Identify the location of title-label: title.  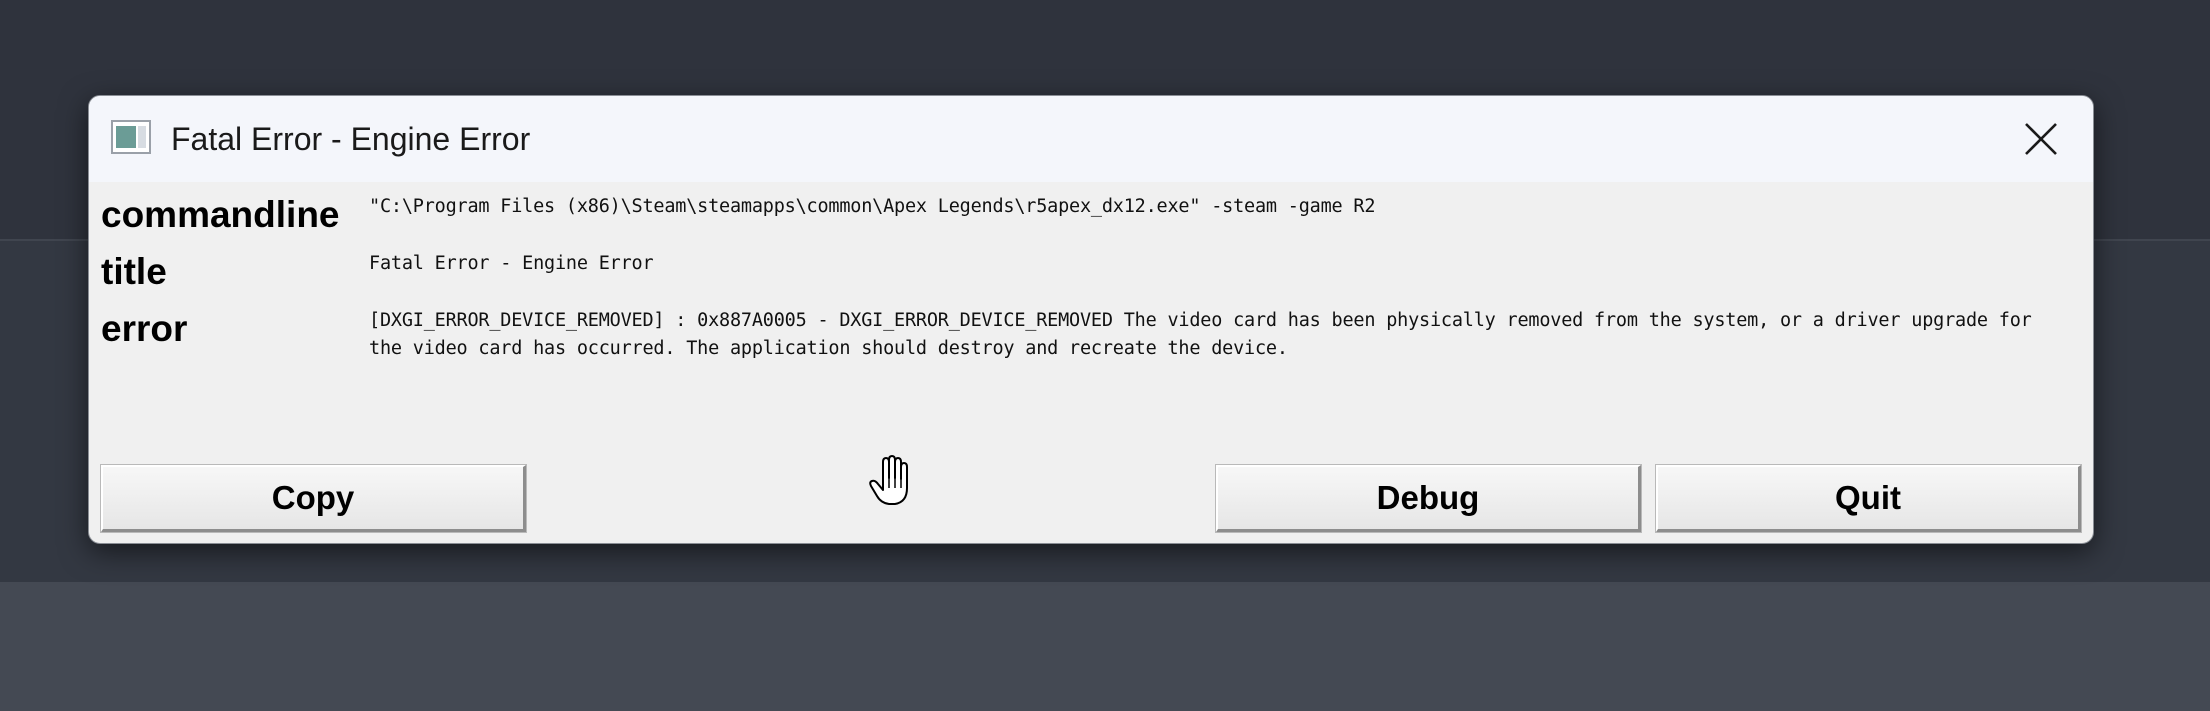
(134, 271).